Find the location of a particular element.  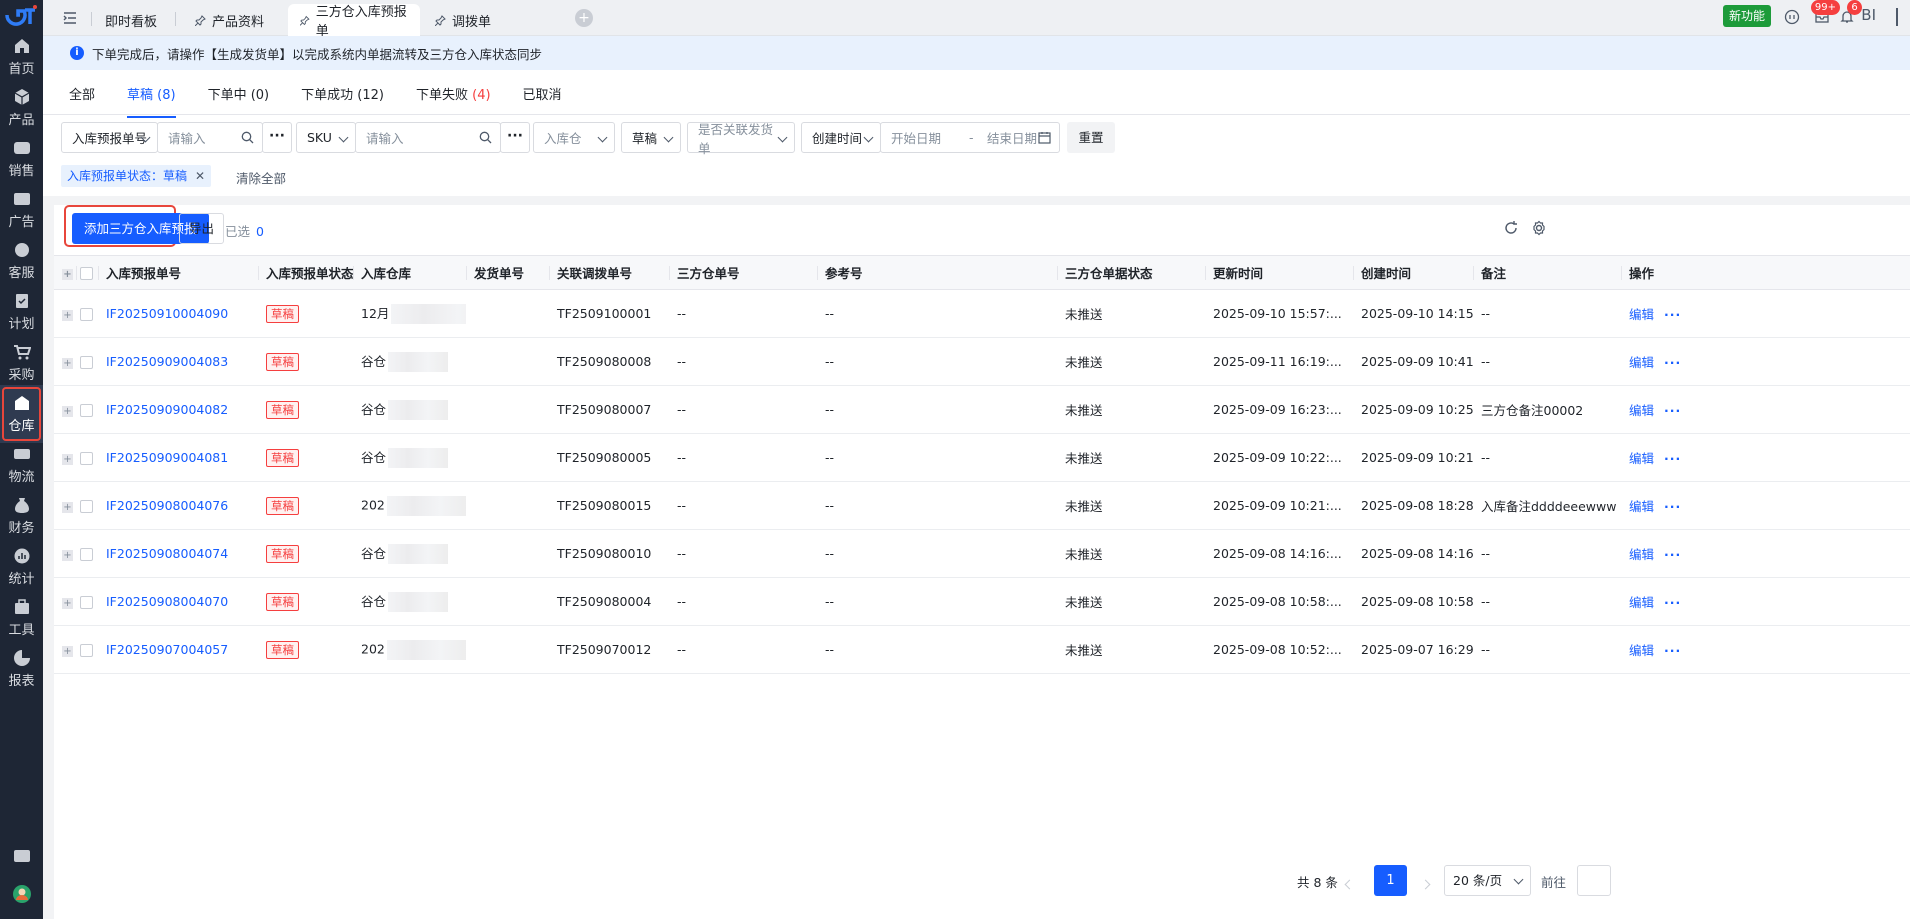

col-transfer-no: 关联调拨单号 is located at coordinates (609, 272).